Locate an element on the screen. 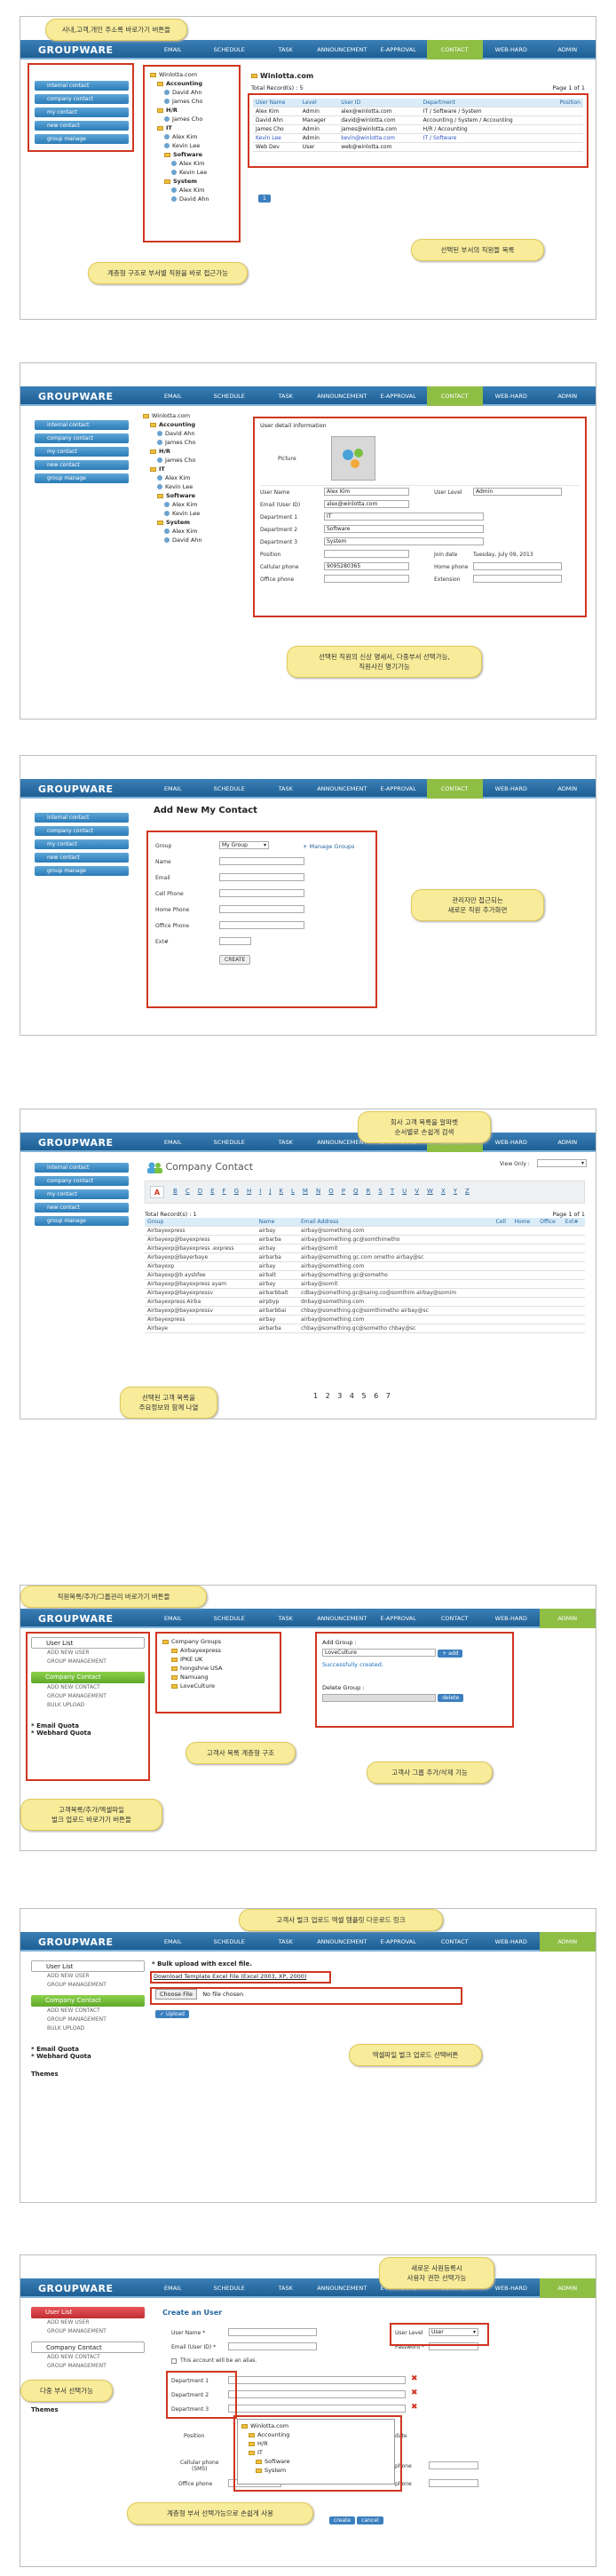 The image size is (616, 2576). alpha-filter-letter: V is located at coordinates (417, 1191).